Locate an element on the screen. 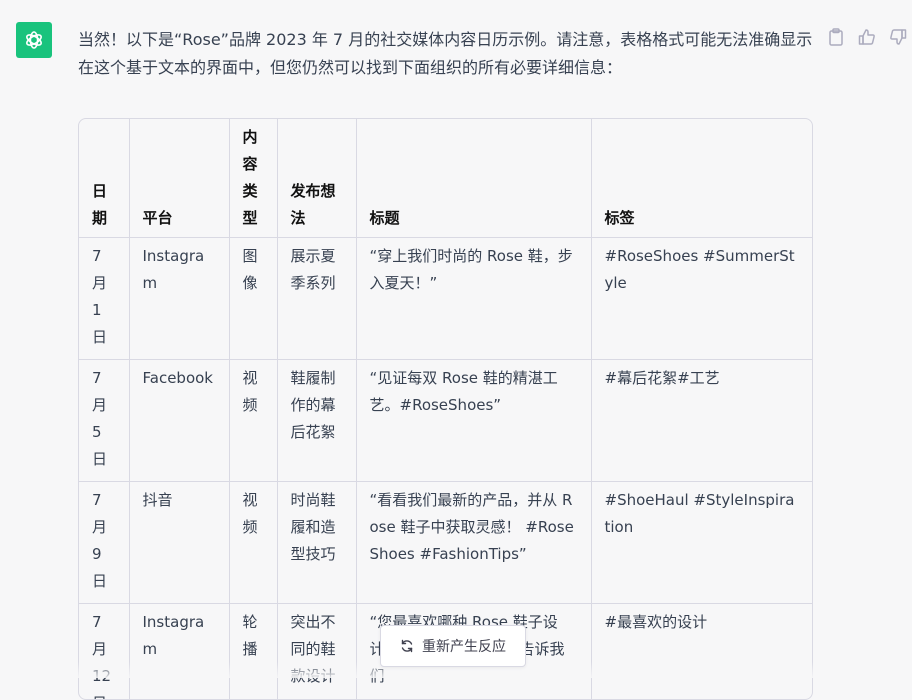 This screenshot has width=912, height=700. copy-button is located at coordinates (836, 37).